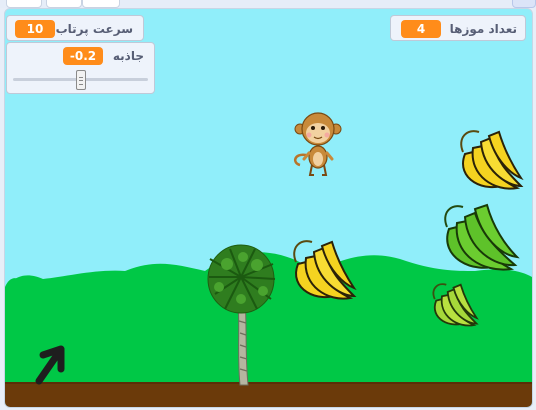 The height and width of the screenshot is (410, 536). I want to click on banana-count-label: تعداد موزها, so click(483, 29).